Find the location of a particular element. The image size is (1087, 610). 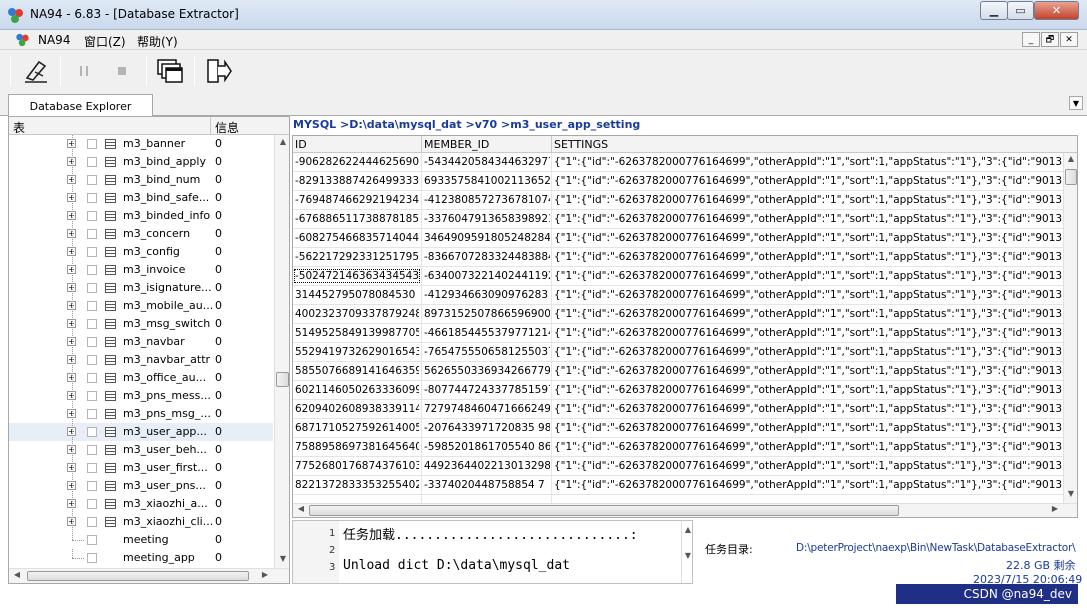

cell-member-id: -412934663090976283 is located at coordinates (487, 295).